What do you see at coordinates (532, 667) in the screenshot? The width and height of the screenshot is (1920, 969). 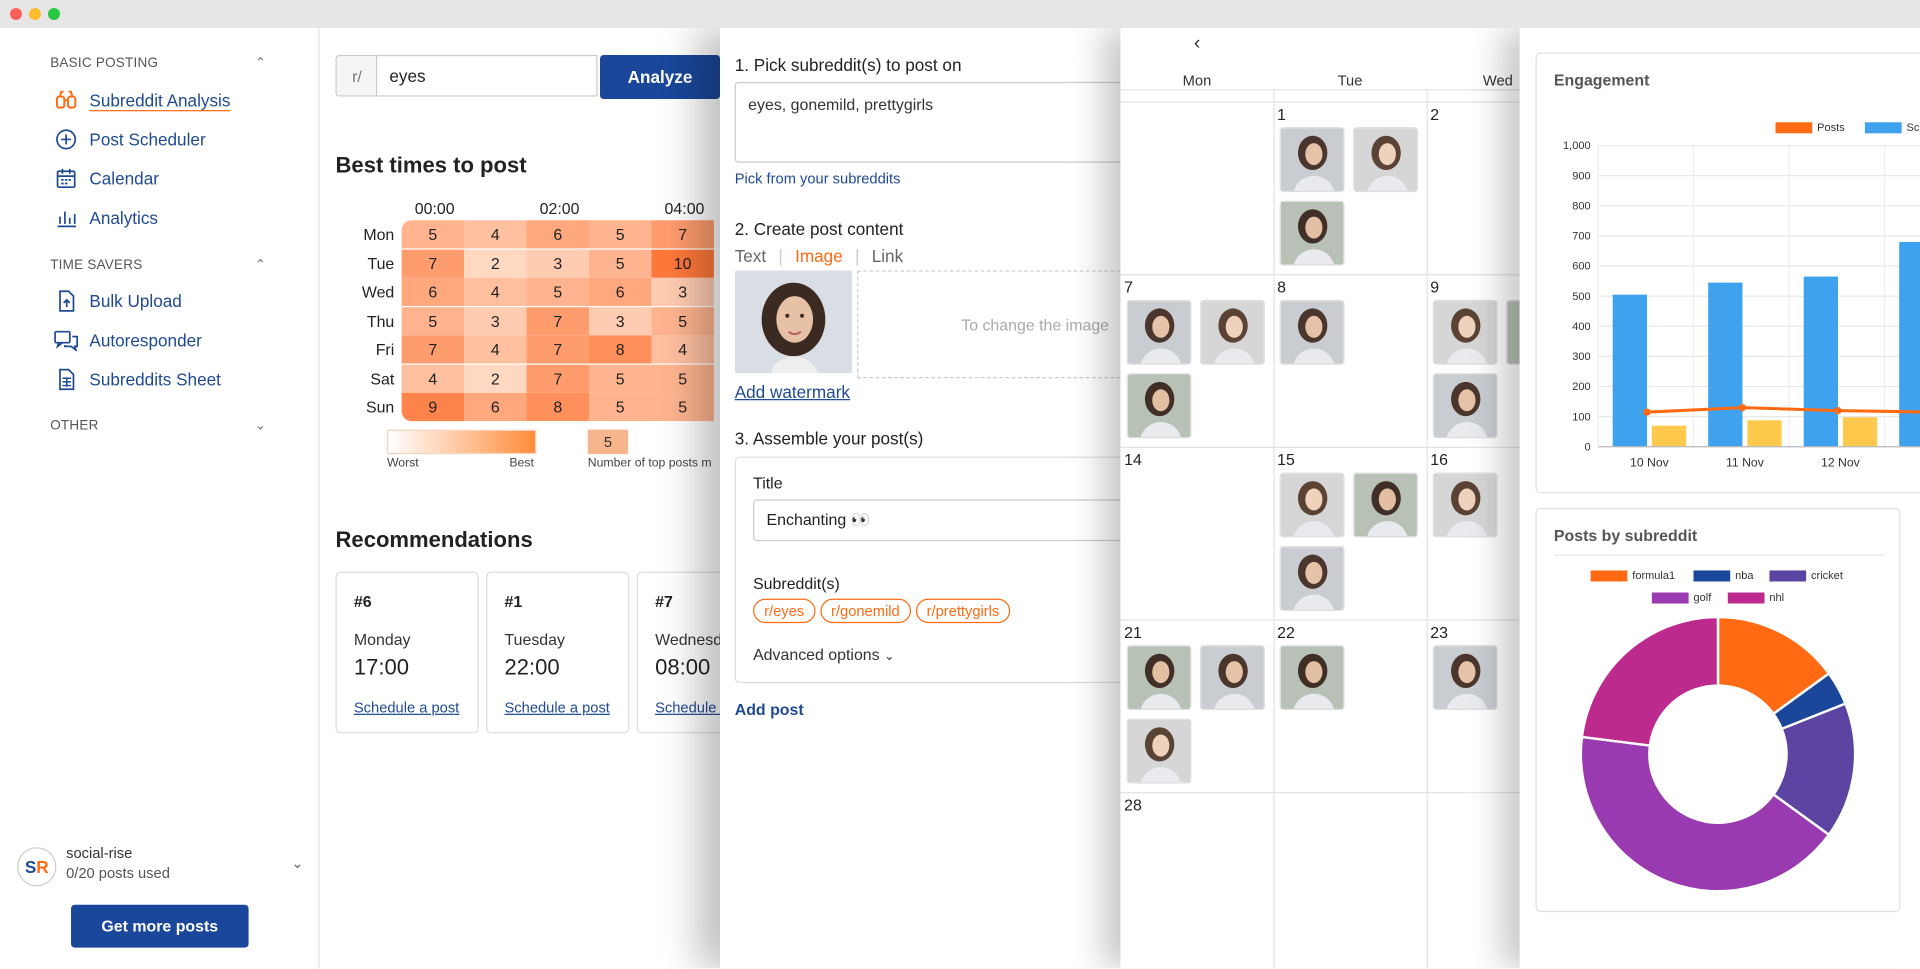 I see `recommendation-time: 22:00` at bounding box center [532, 667].